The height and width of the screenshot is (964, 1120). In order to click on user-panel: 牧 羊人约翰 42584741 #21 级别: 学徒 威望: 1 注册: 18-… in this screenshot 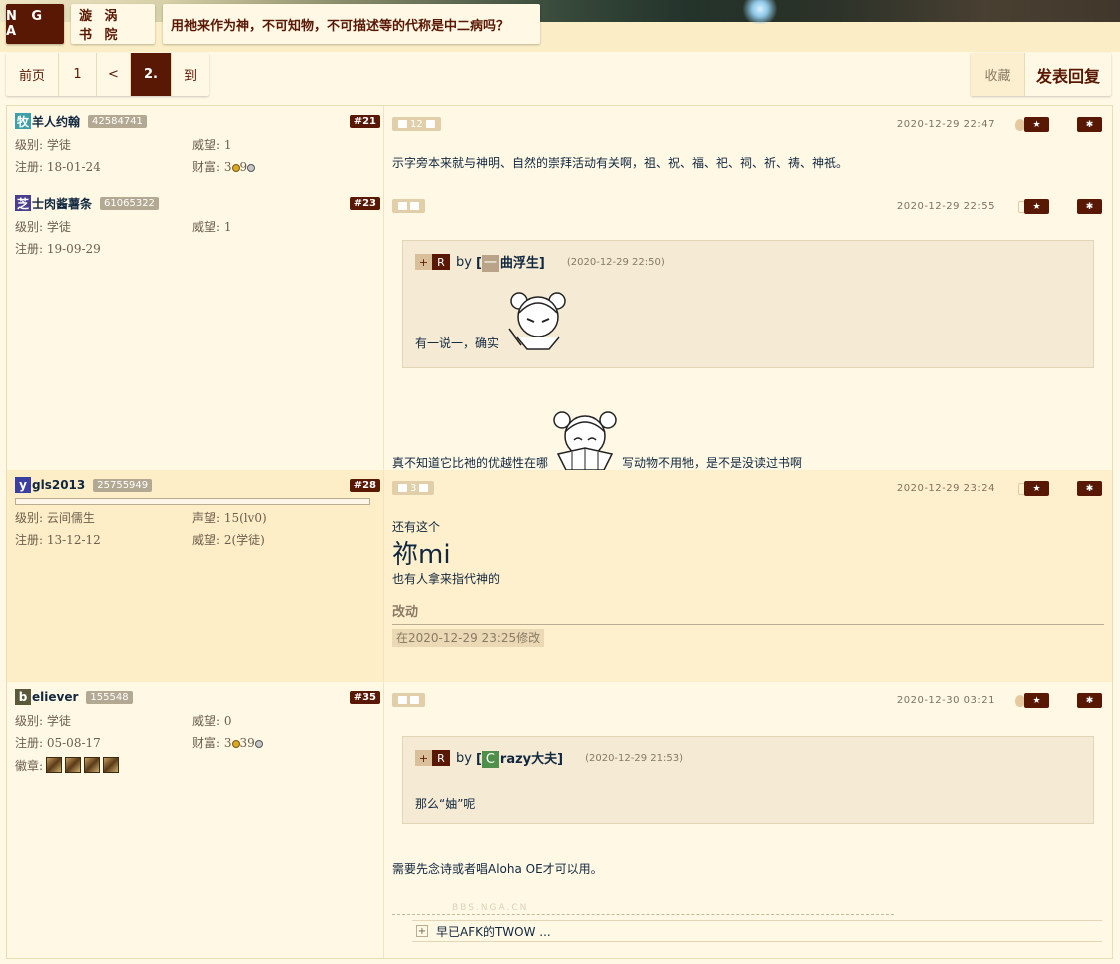, I will do `click(195, 147)`.